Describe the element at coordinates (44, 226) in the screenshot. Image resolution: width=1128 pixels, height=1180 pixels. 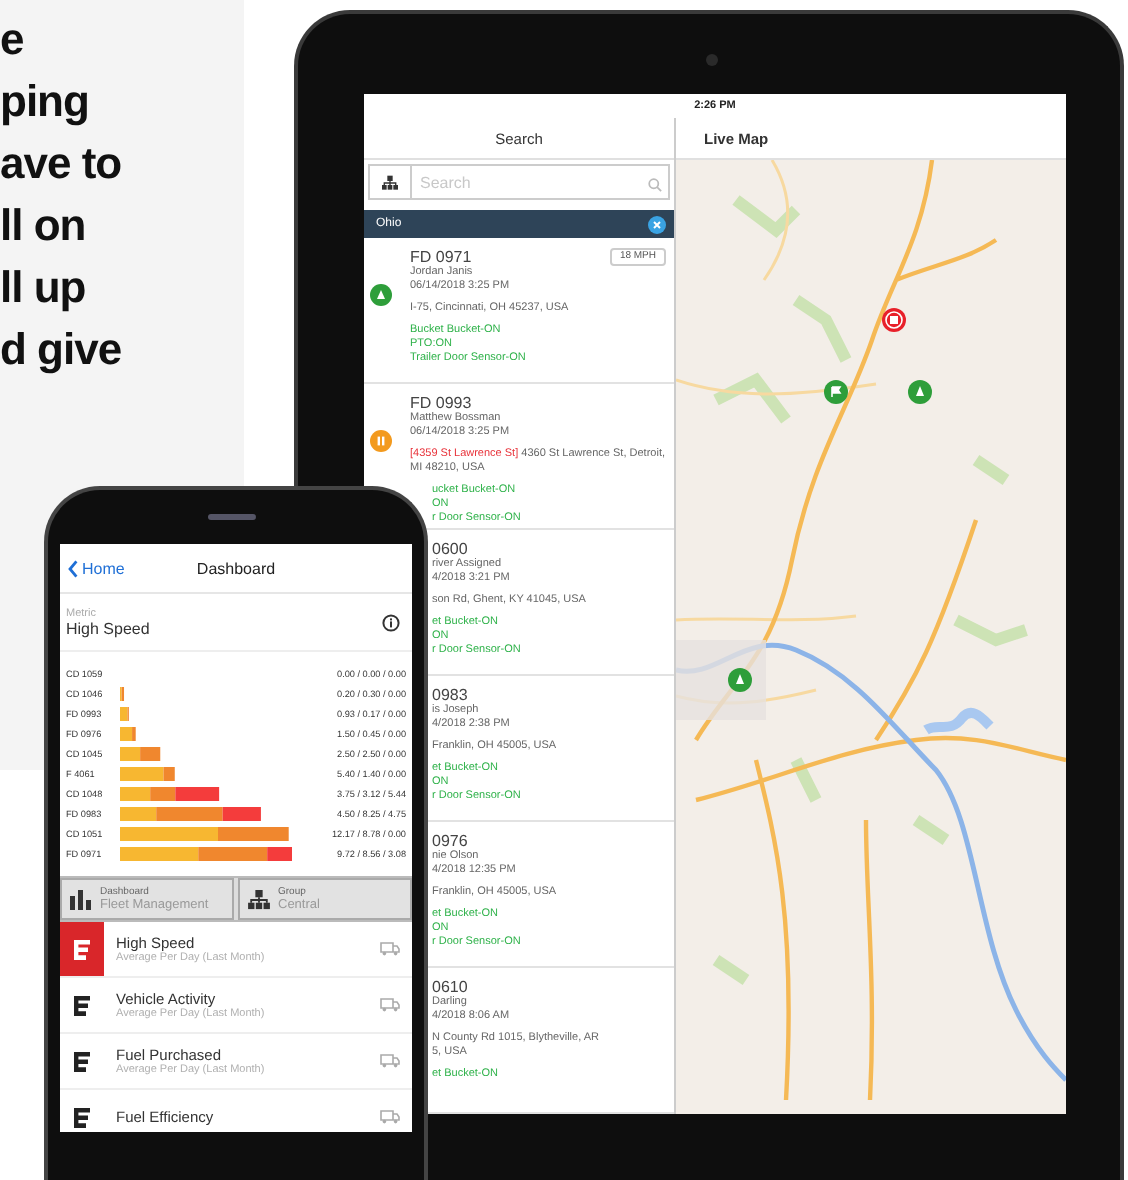
I see `headline-text: ll on` at that location.